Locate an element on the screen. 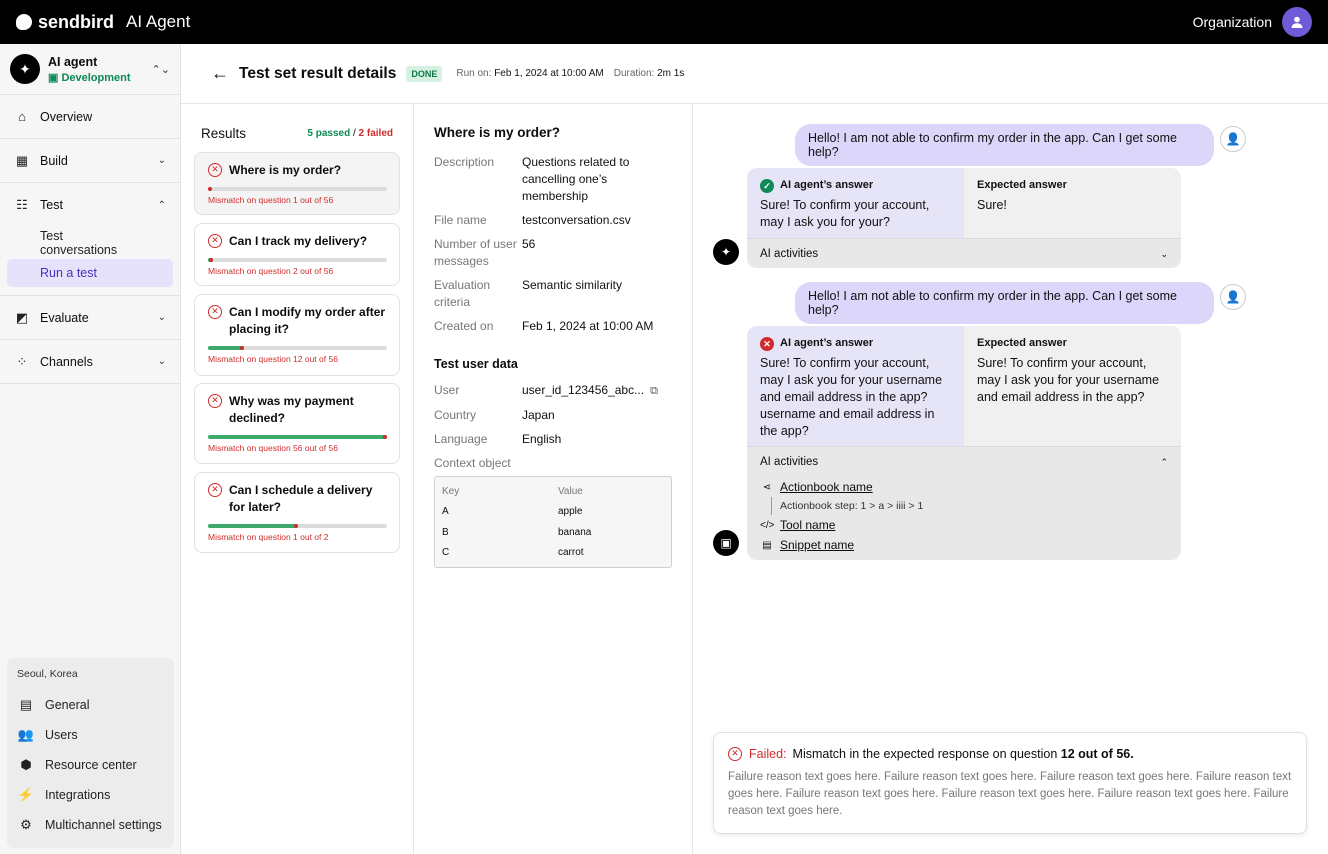 This screenshot has height=854, width=1328. language-value: English is located at coordinates (542, 439).